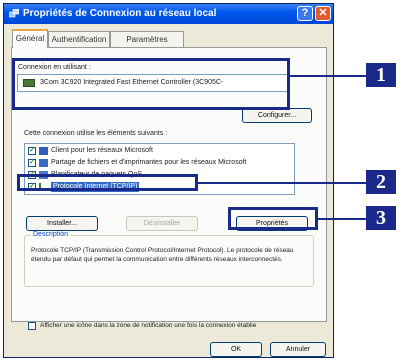  I want to click on client-icon, so click(43, 151).